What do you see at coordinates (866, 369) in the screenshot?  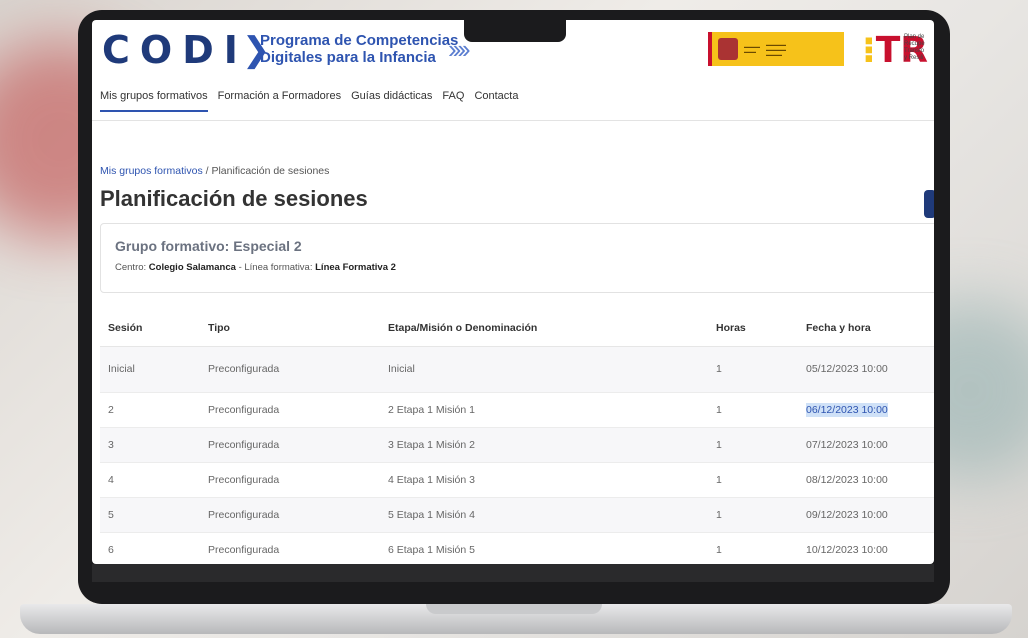 I see `cell-fecha: 05/12/2023 10:00` at bounding box center [866, 369].